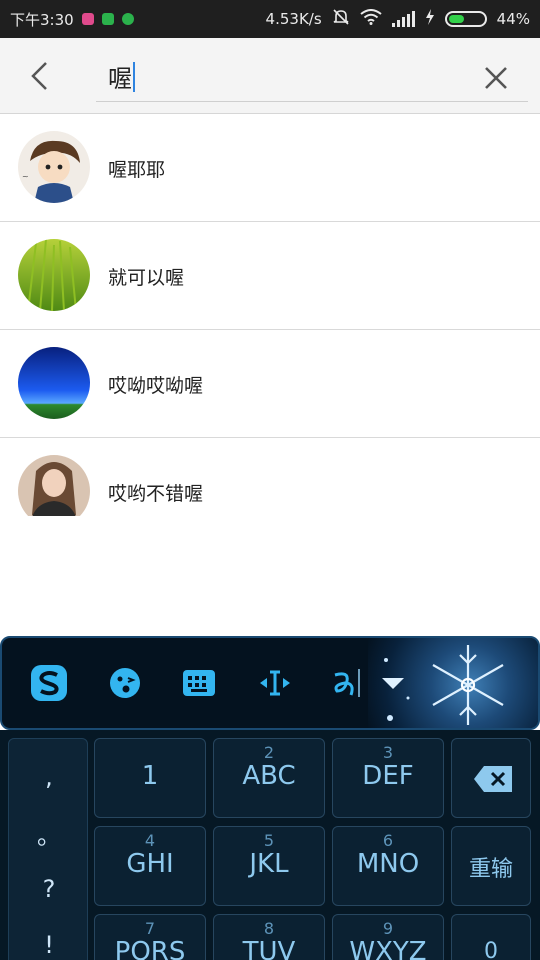  I want to click on status-bar: 下午3:30 4.53K/s 44%, so click(270, 19).